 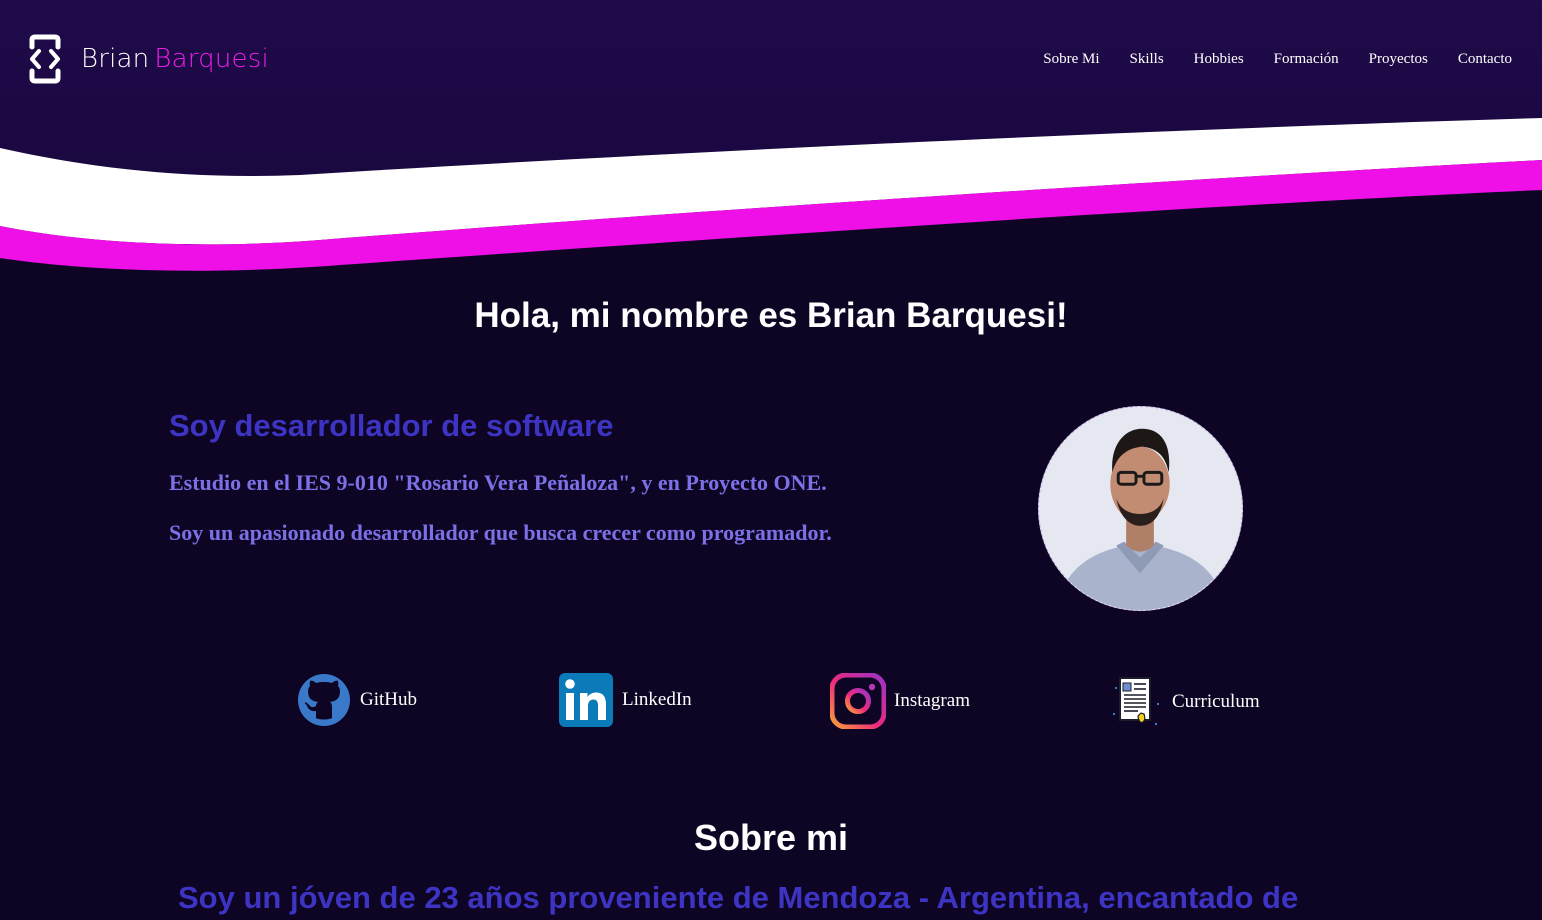 I want to click on document-icon, so click(x=1136, y=701).